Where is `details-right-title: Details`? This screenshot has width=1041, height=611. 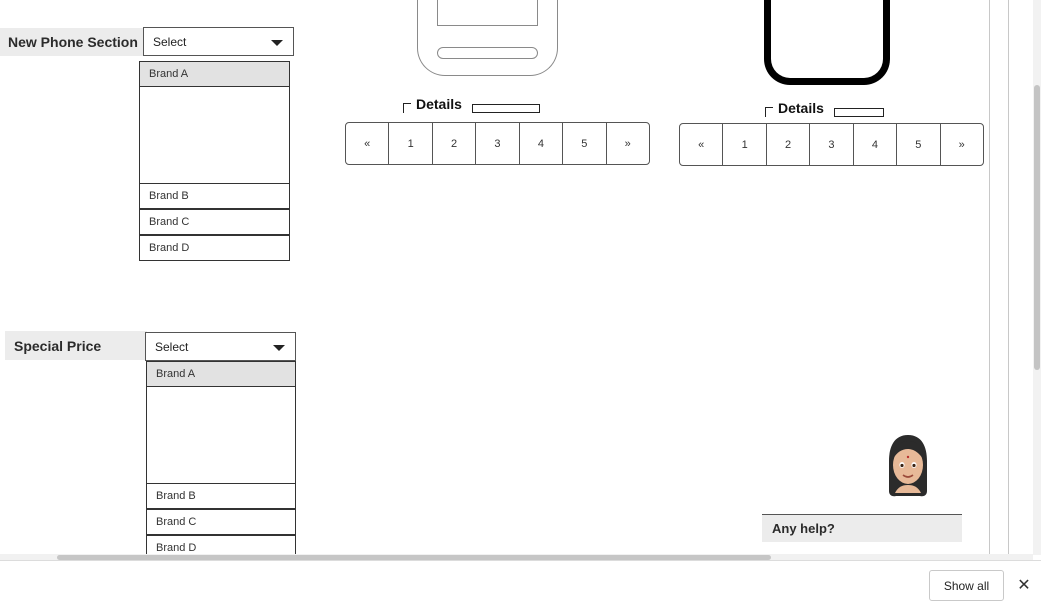
details-right-title: Details is located at coordinates (801, 109).